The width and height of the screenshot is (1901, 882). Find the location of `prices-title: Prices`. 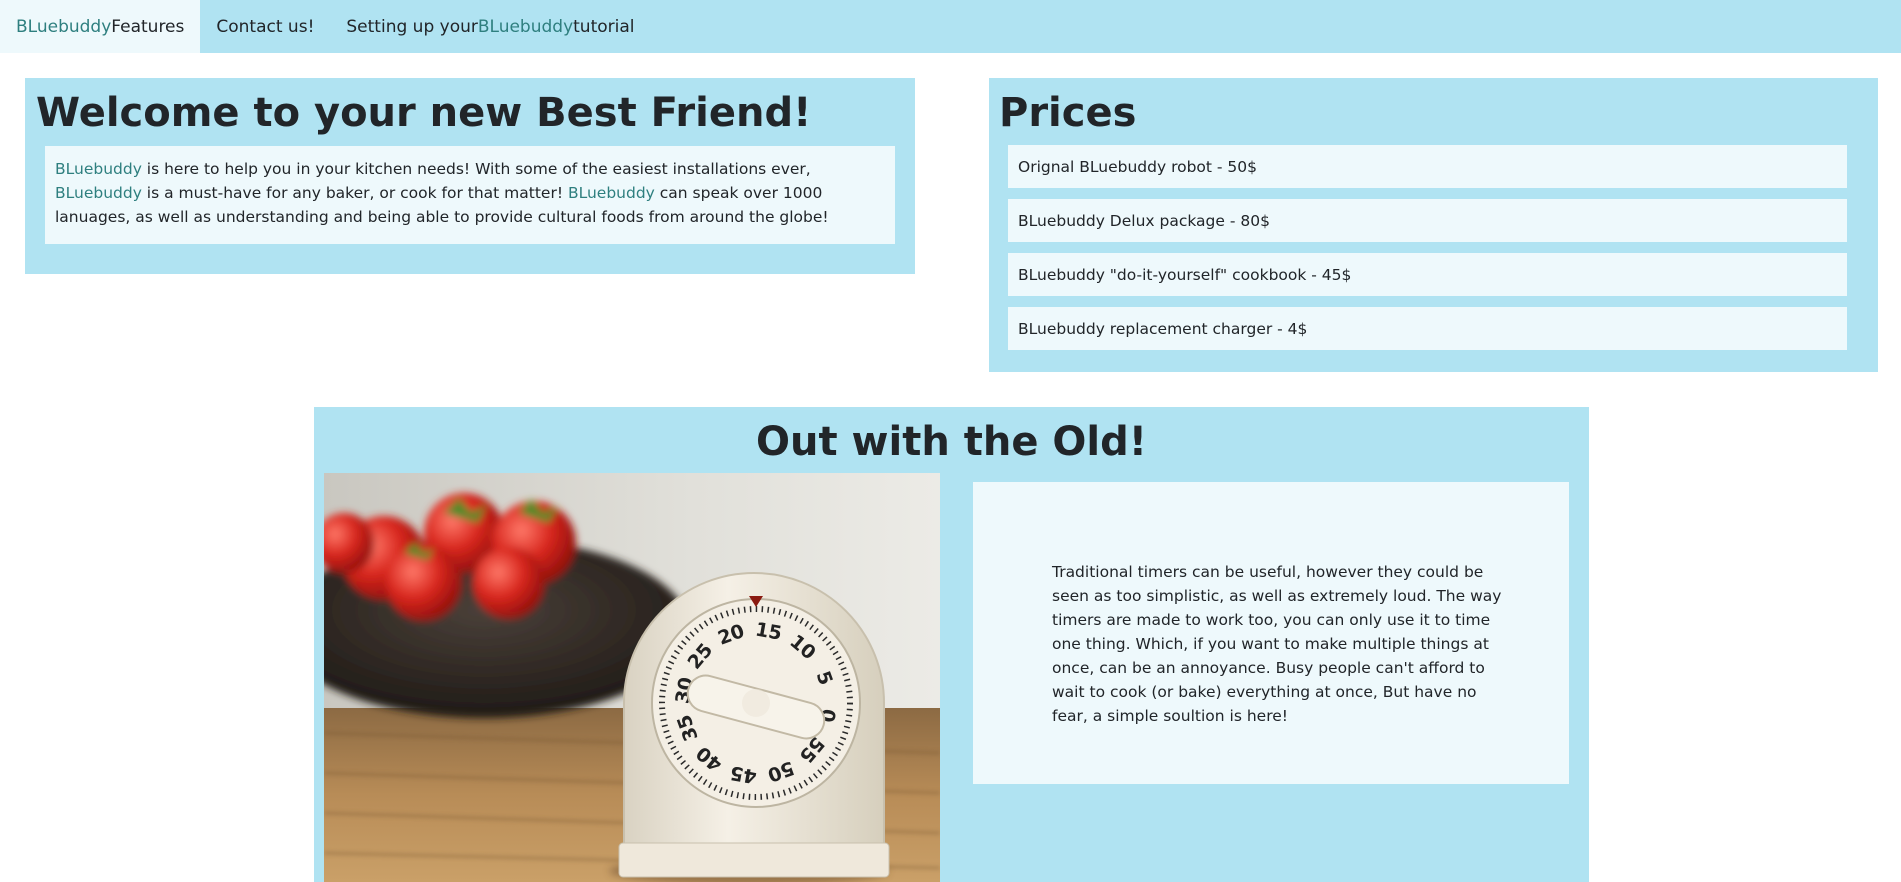

prices-title: Prices is located at coordinates (1068, 113).